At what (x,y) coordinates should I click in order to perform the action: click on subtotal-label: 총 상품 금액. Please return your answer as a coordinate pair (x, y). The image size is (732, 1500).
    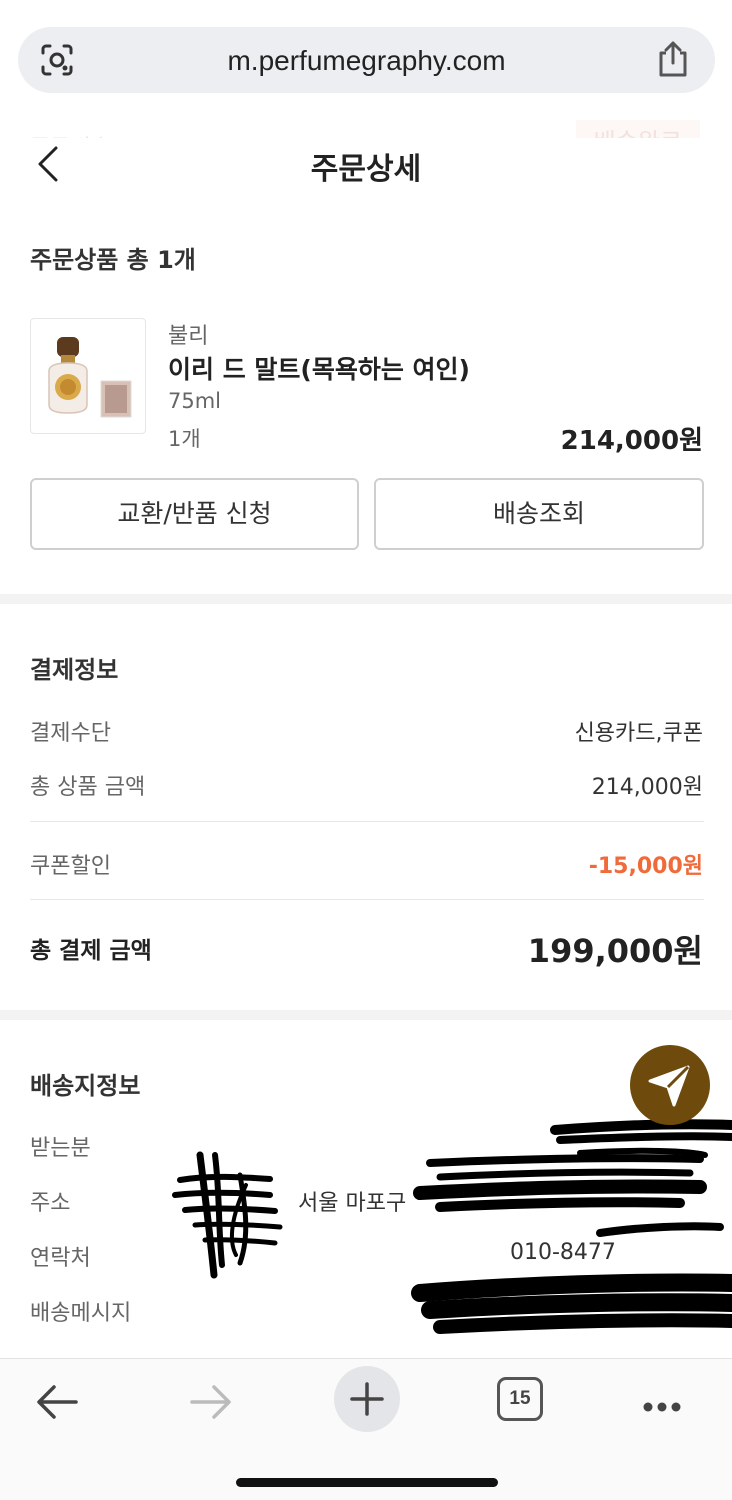
    Looking at the image, I should click on (88, 787).